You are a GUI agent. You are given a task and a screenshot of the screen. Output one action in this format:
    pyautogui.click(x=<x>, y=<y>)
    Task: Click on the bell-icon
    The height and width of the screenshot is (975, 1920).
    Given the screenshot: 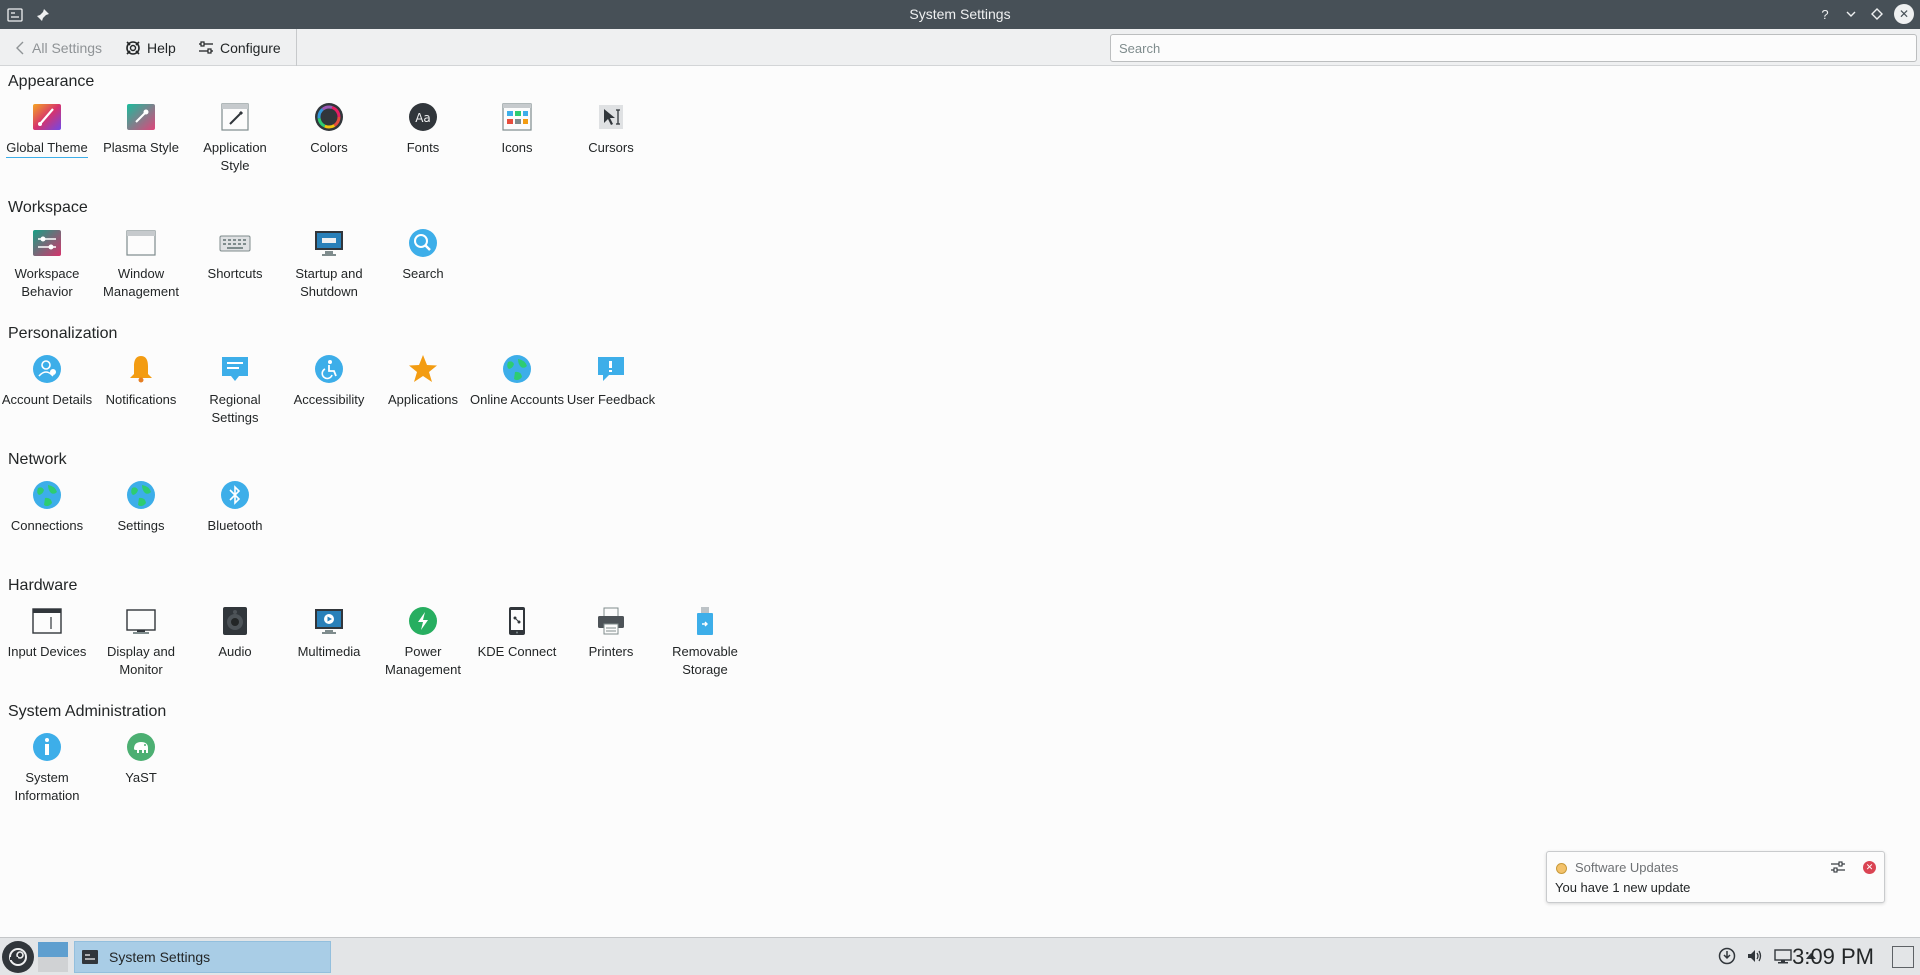 What is the action you would take?
    pyautogui.click(x=141, y=369)
    